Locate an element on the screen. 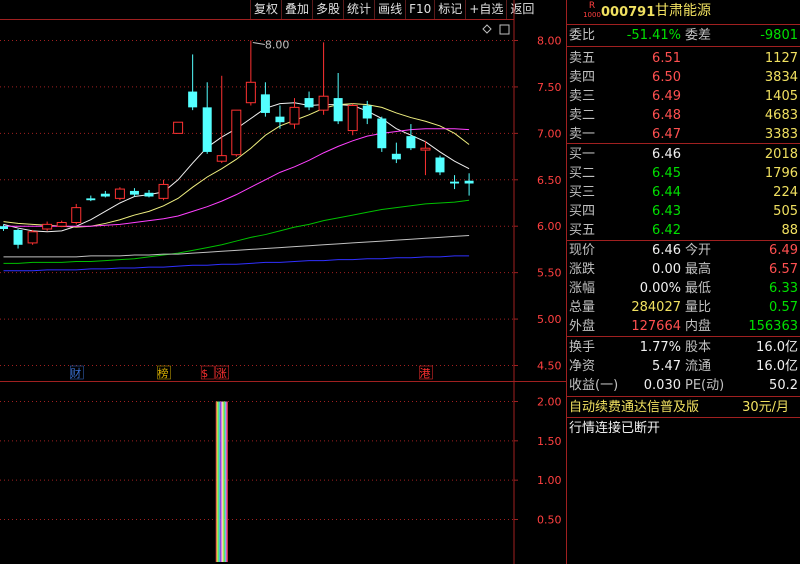 This screenshot has height=564, width=800. y-tick-label: 7.50 is located at coordinates (549, 87).